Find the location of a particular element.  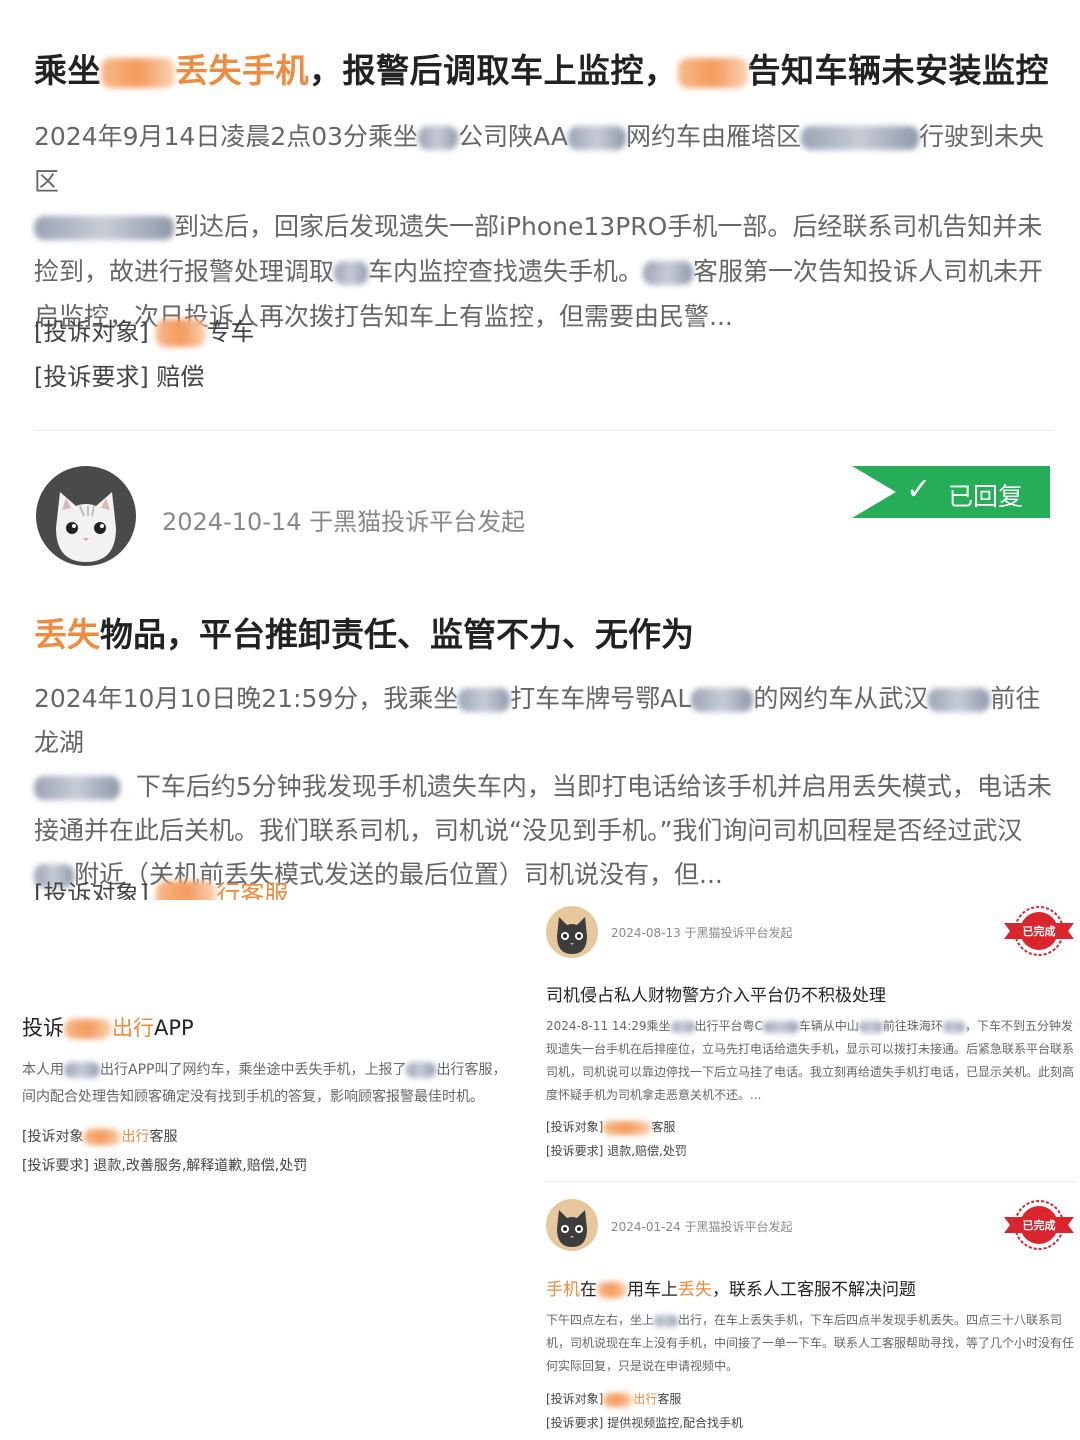

body-text: 间内配合处理告知顾客确定没有找到手机的答复，影响顾客报警最佳时机。 is located at coordinates (253, 1097).